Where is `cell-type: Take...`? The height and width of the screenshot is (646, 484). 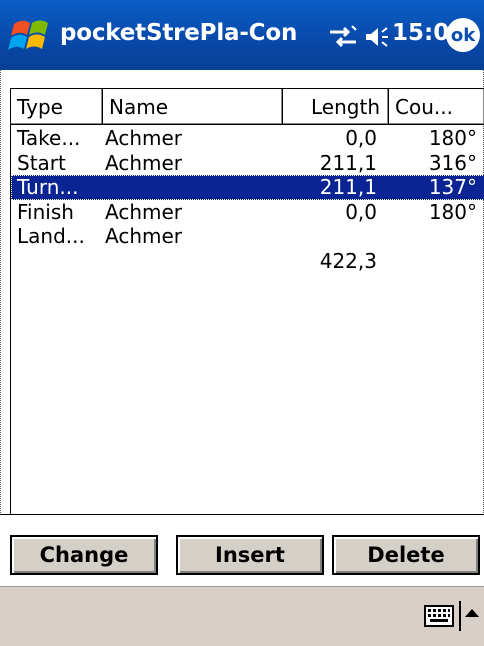
cell-type: Take... is located at coordinates (49, 138).